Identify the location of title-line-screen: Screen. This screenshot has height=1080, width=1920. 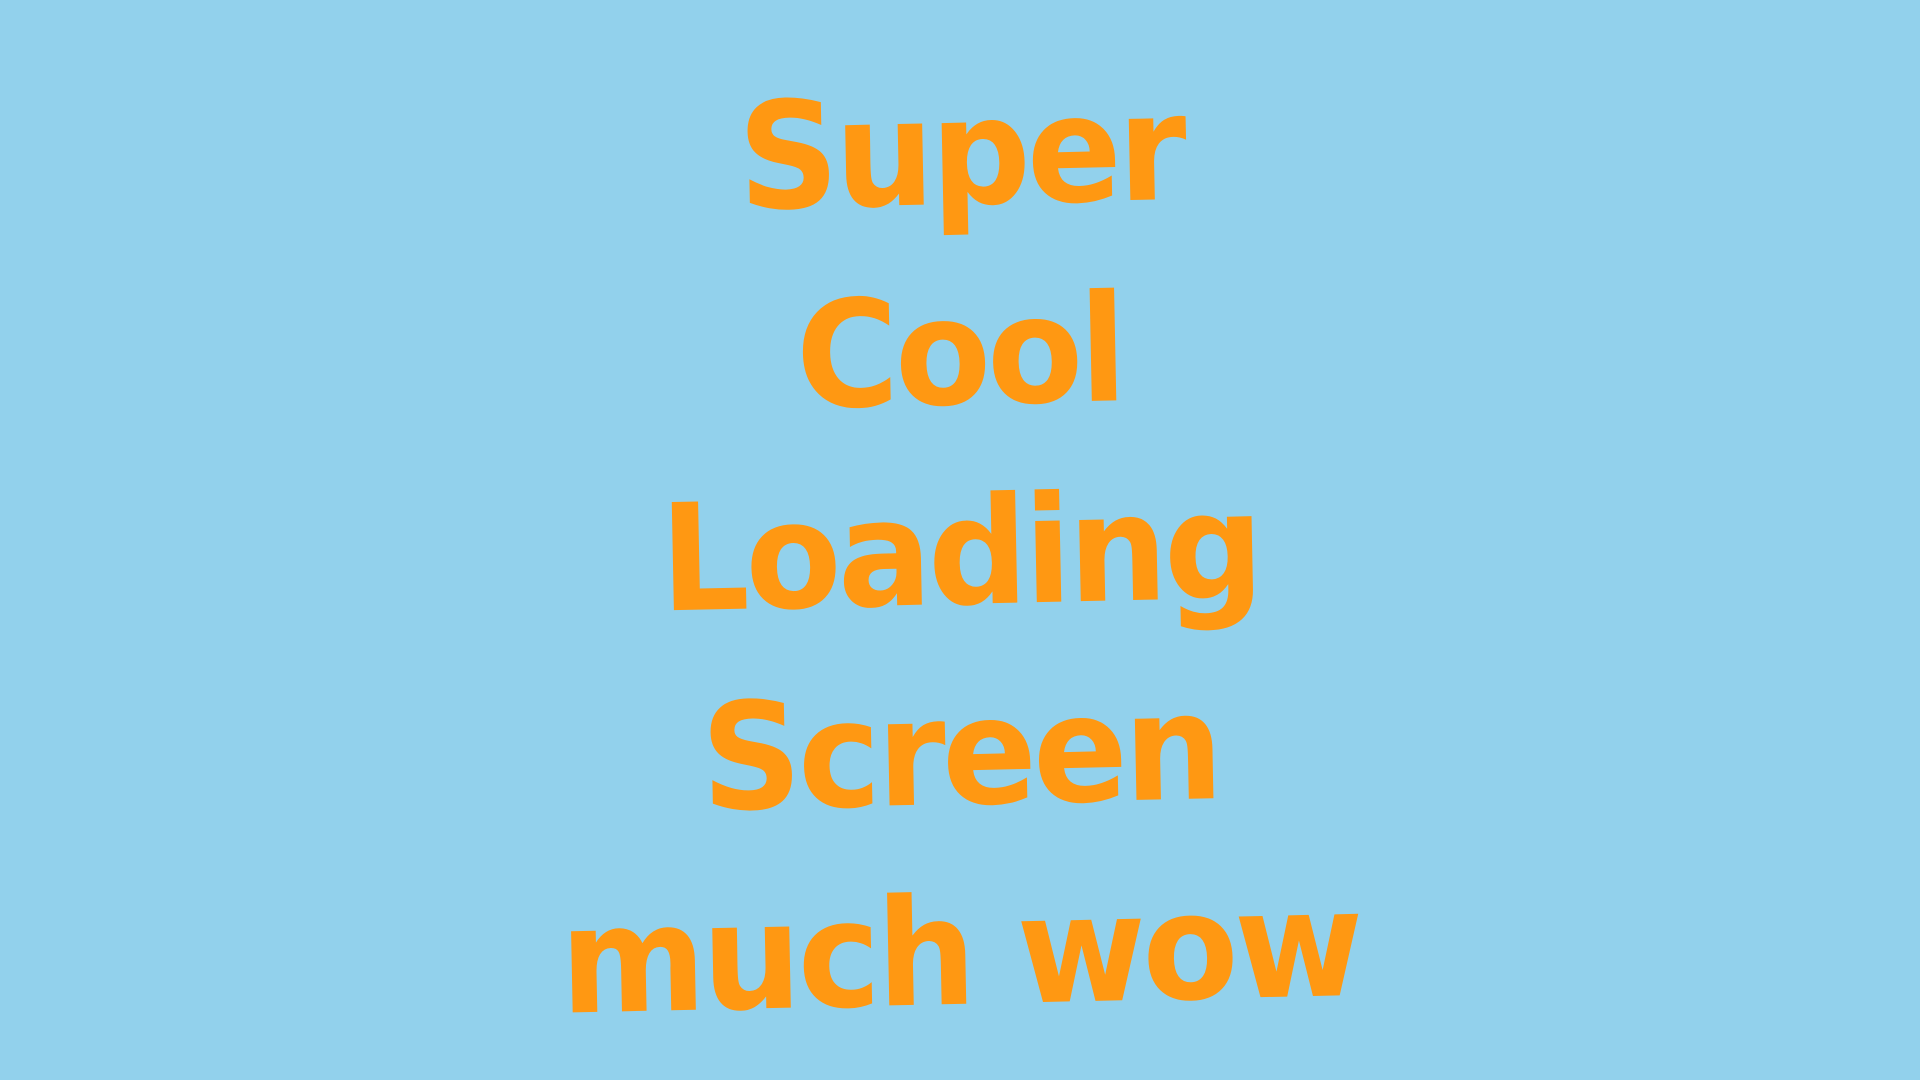
(960, 754).